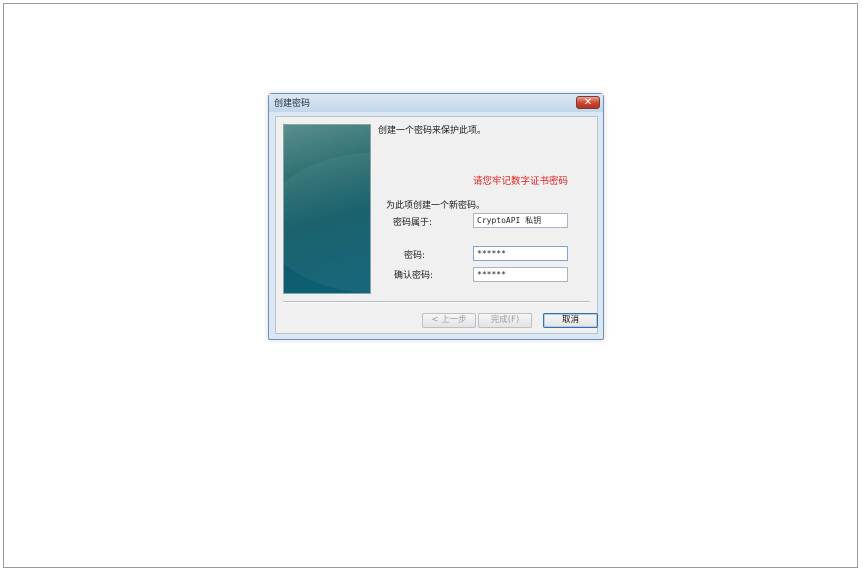  What do you see at coordinates (588, 102) in the screenshot?
I see `close-button: ✕` at bounding box center [588, 102].